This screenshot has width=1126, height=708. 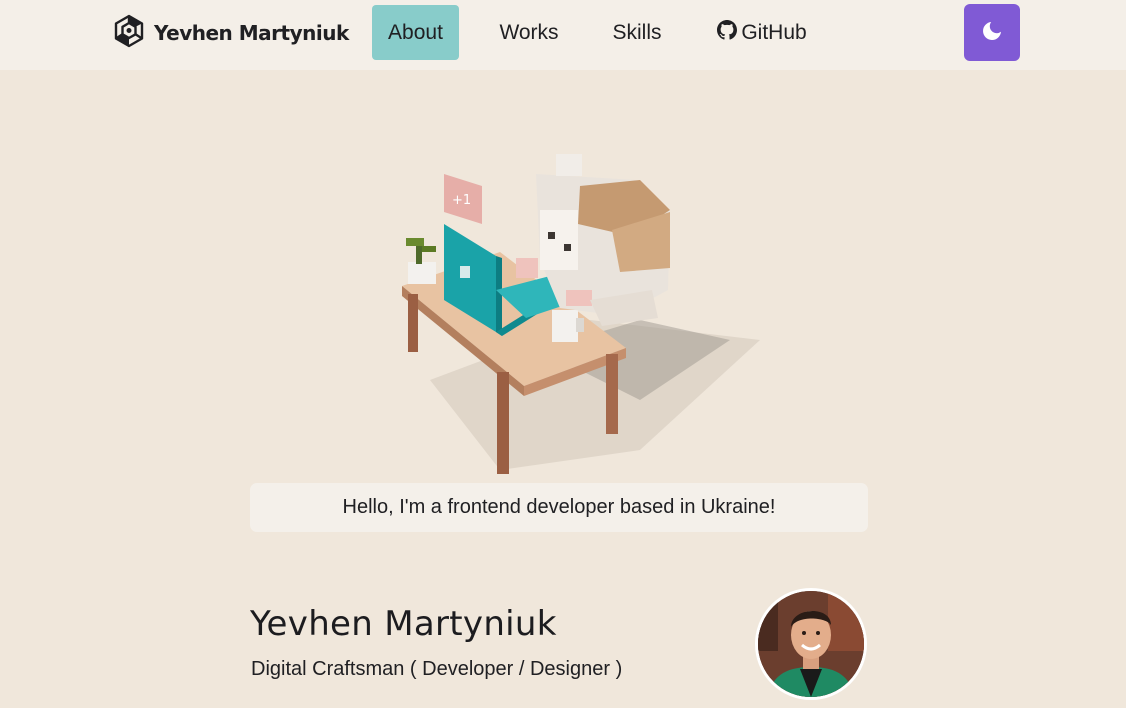 I want to click on moon-icon, so click(x=992, y=32).